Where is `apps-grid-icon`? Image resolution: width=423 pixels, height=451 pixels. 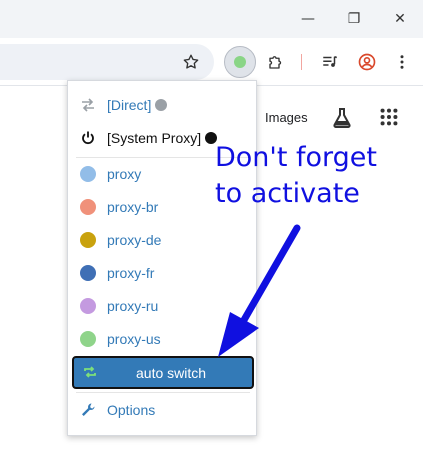 apps-grid-icon is located at coordinates (389, 117).